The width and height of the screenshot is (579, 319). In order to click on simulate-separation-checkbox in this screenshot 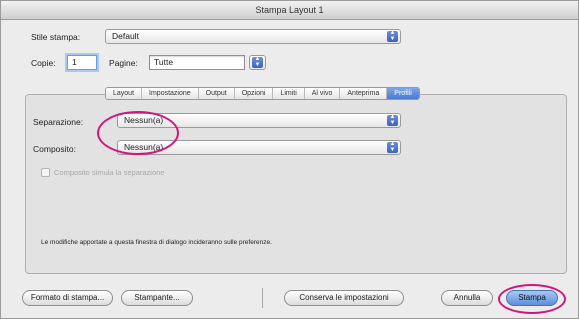, I will do `click(45, 172)`.